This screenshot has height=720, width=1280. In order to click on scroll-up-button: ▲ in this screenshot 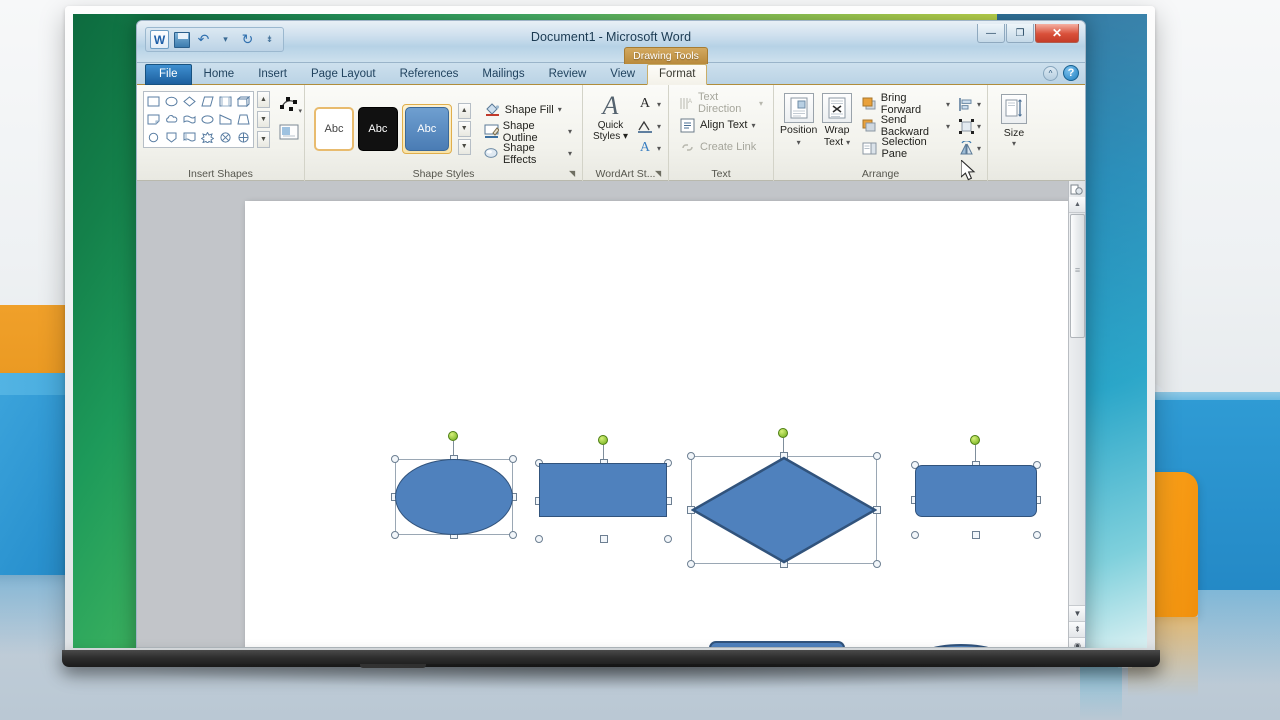, I will do `click(1077, 205)`.